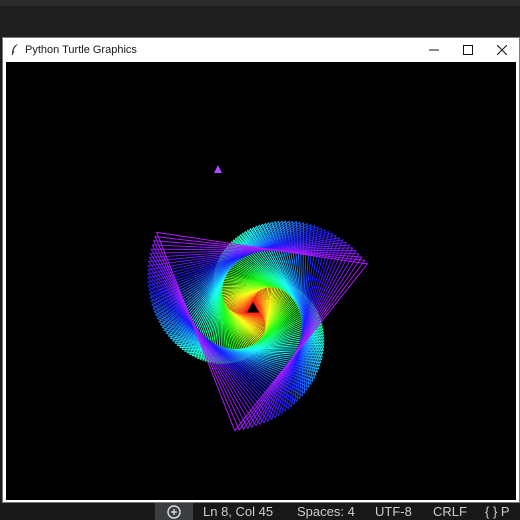  Describe the element at coordinates (450, 512) in the screenshot. I see `line-ending-setting: CRLF` at that location.